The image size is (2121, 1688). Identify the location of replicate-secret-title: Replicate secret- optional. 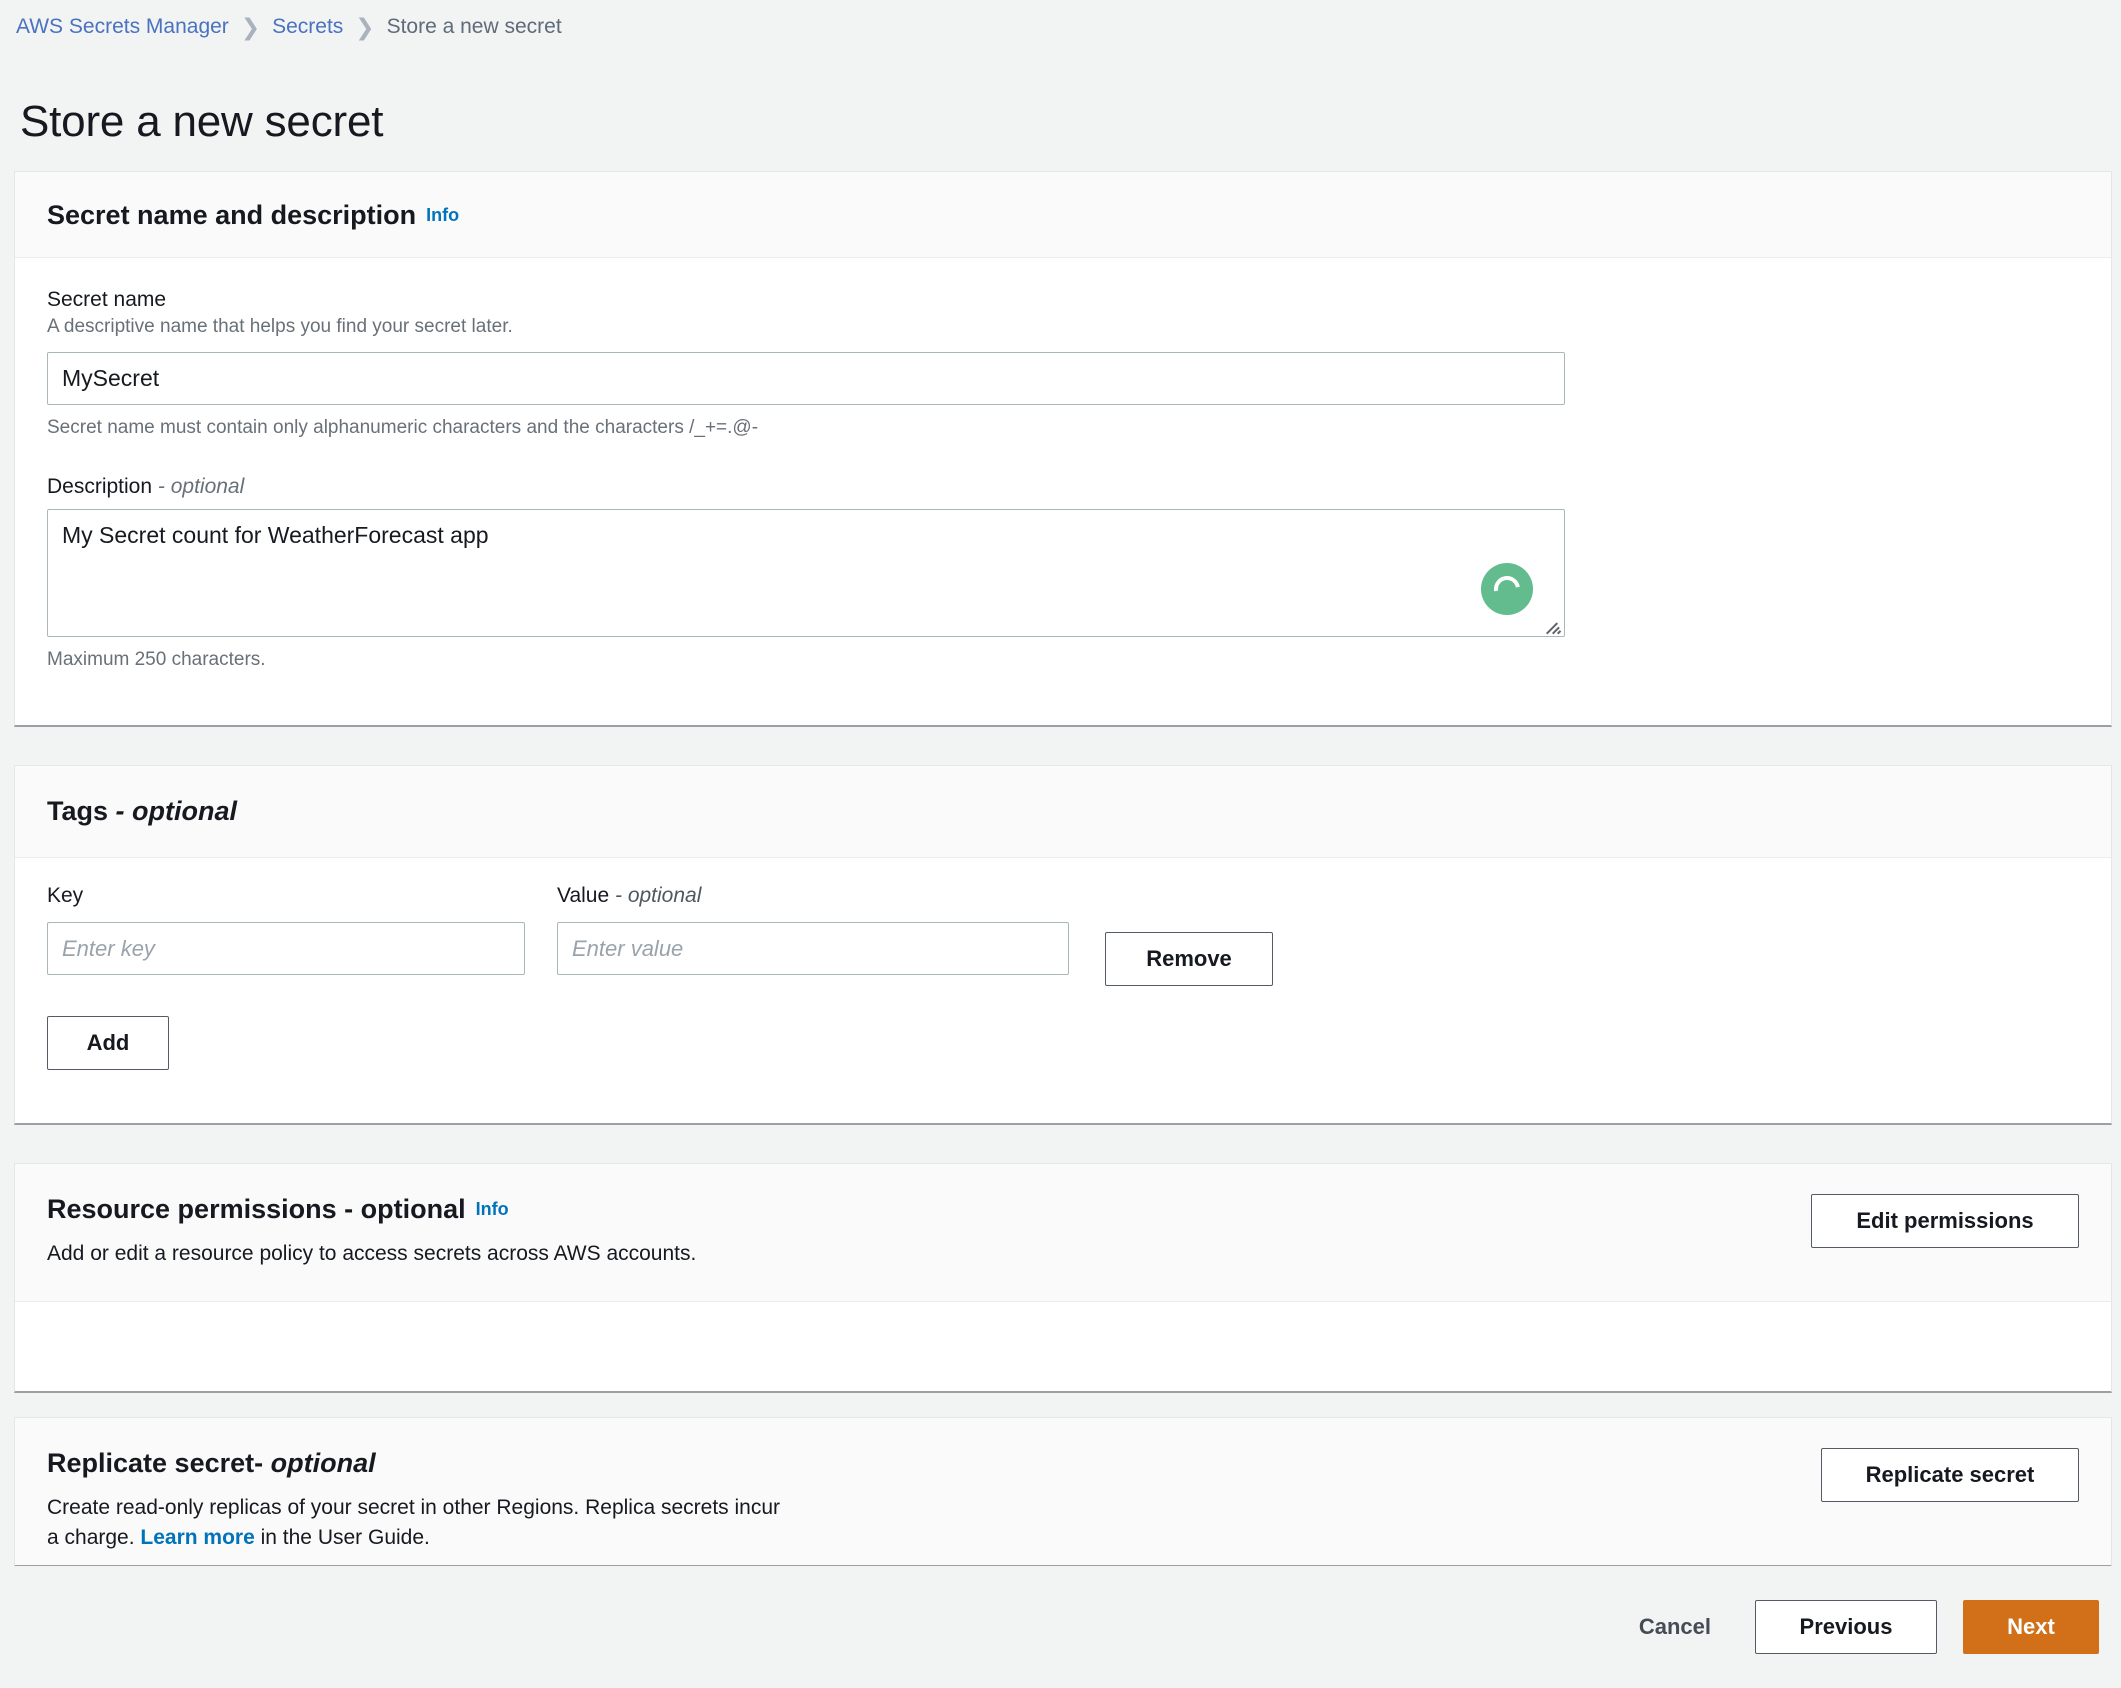
(211, 1463).